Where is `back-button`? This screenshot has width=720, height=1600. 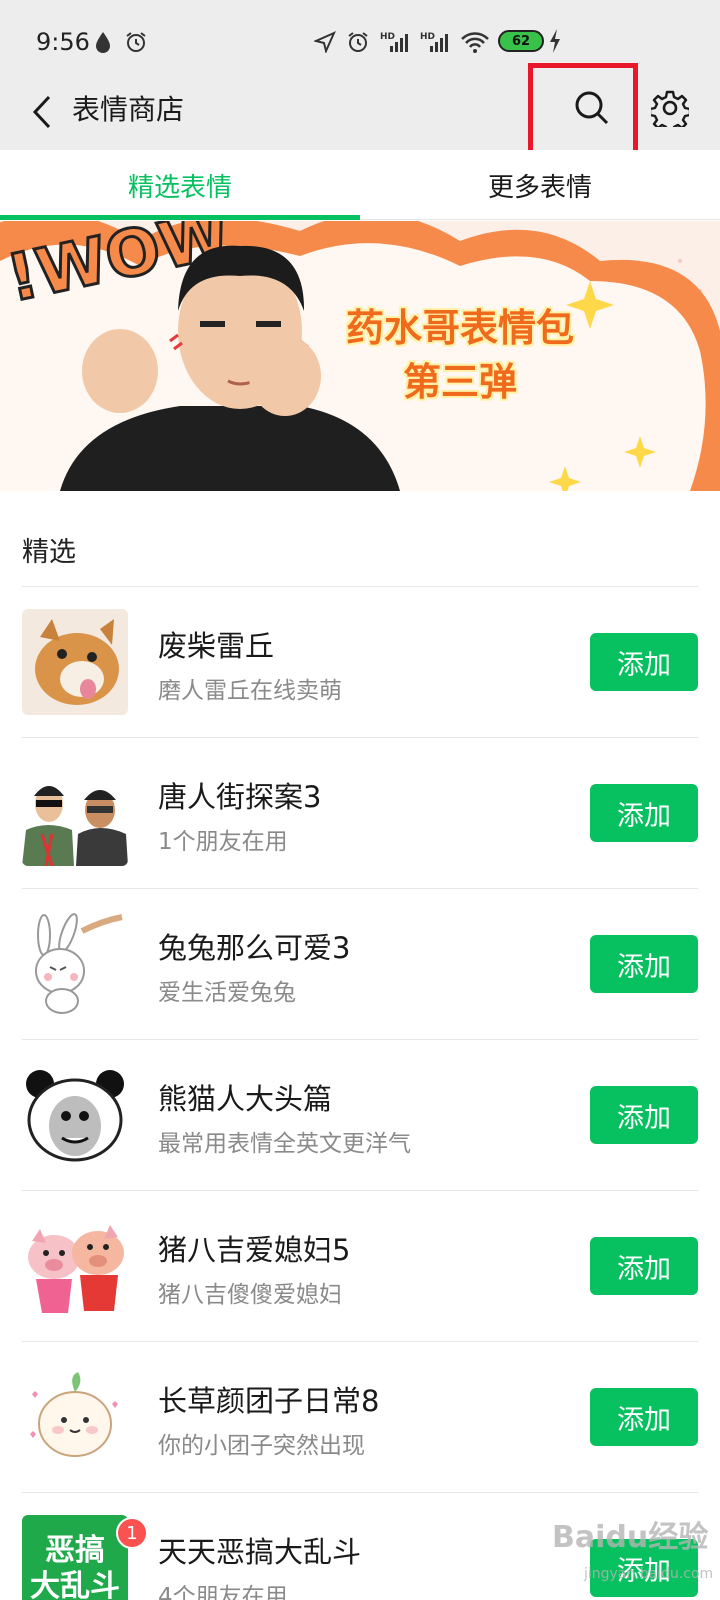
back-button is located at coordinates (42, 112).